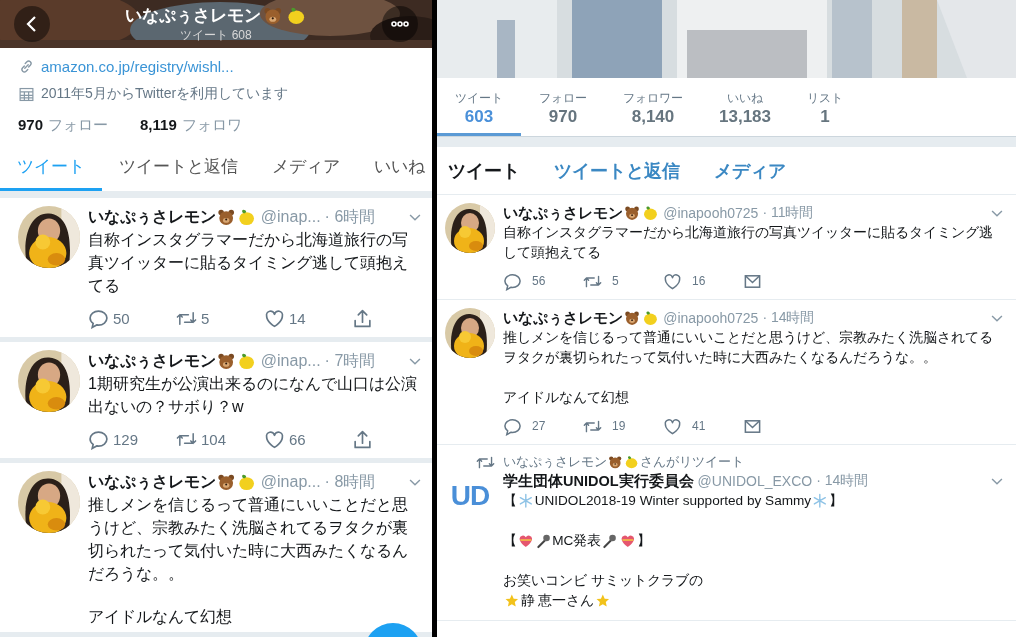 This screenshot has height=637, width=1016. What do you see at coordinates (825, 107) in the screenshot?
I see `stat-tab: リスト 1` at bounding box center [825, 107].